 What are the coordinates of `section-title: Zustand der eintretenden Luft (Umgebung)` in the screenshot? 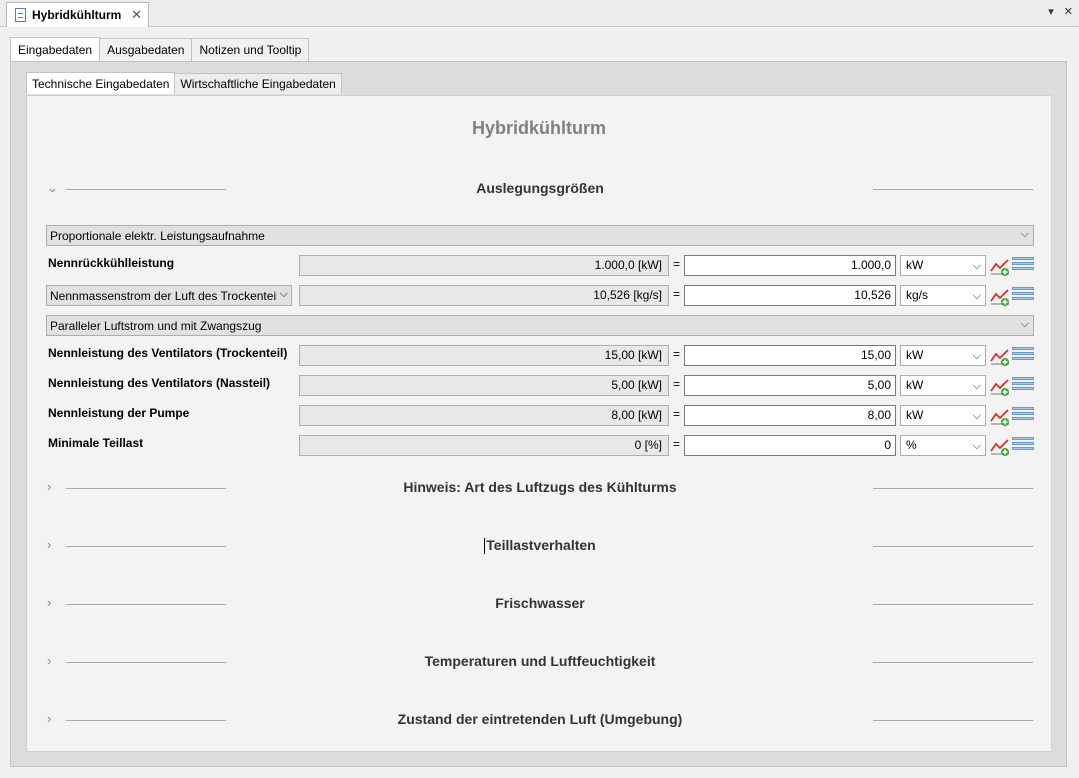 It's located at (540, 719).